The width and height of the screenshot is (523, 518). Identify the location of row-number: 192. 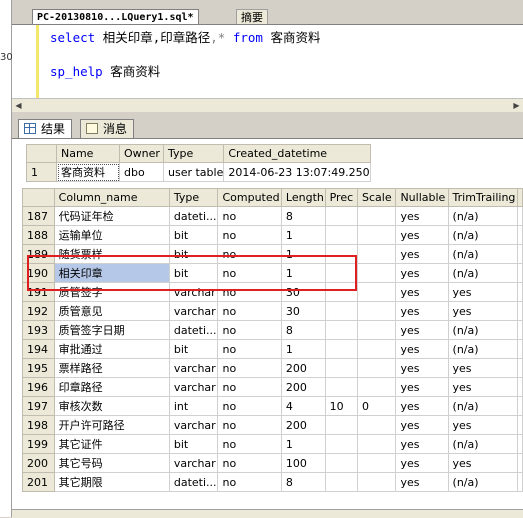
(38, 311).